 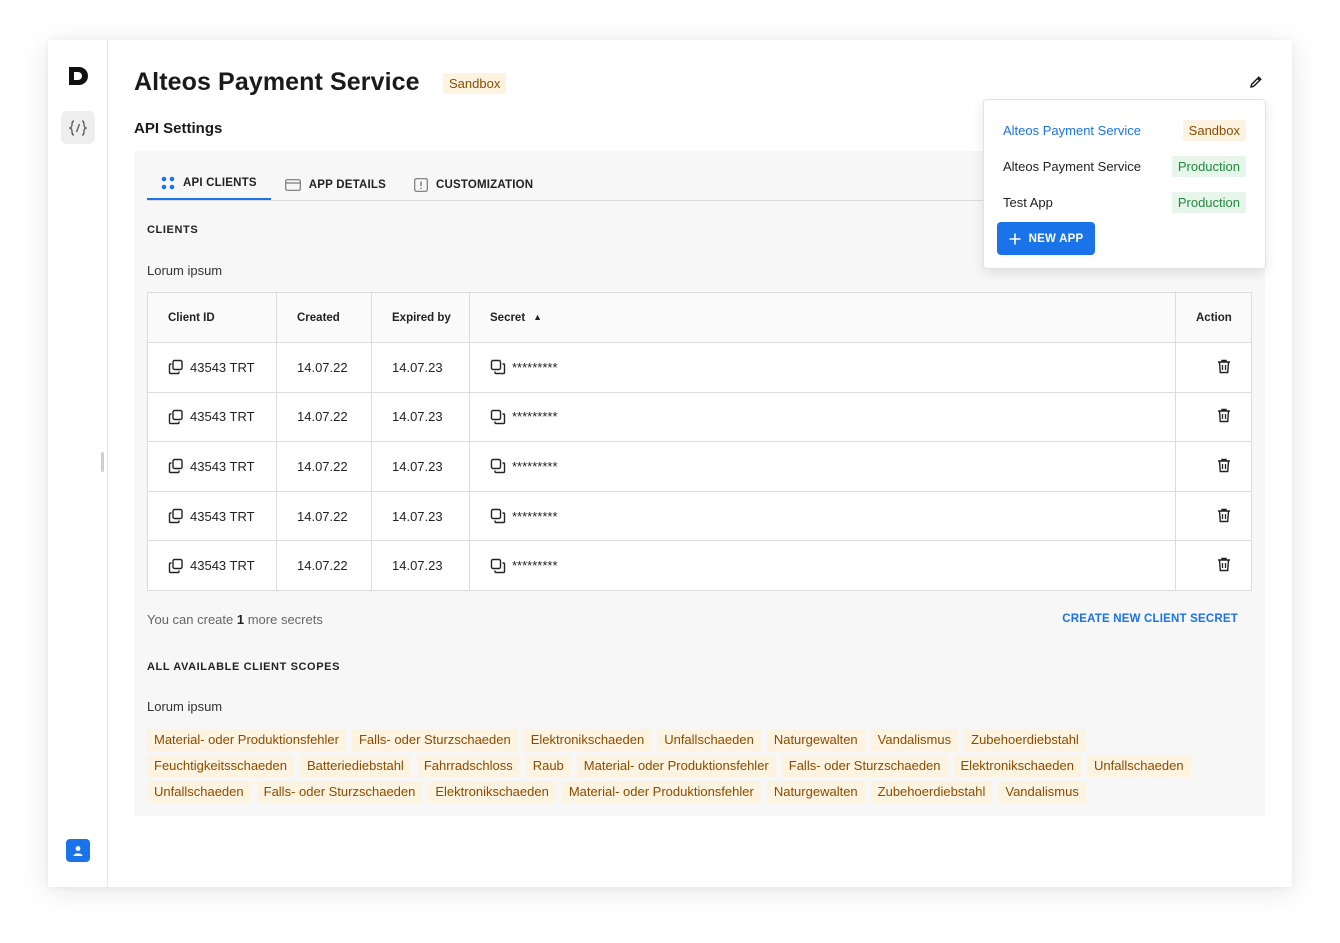 What do you see at coordinates (1150, 619) in the screenshot?
I see `create-client-secret-link: CREATE NEW CLIENT SECRET` at bounding box center [1150, 619].